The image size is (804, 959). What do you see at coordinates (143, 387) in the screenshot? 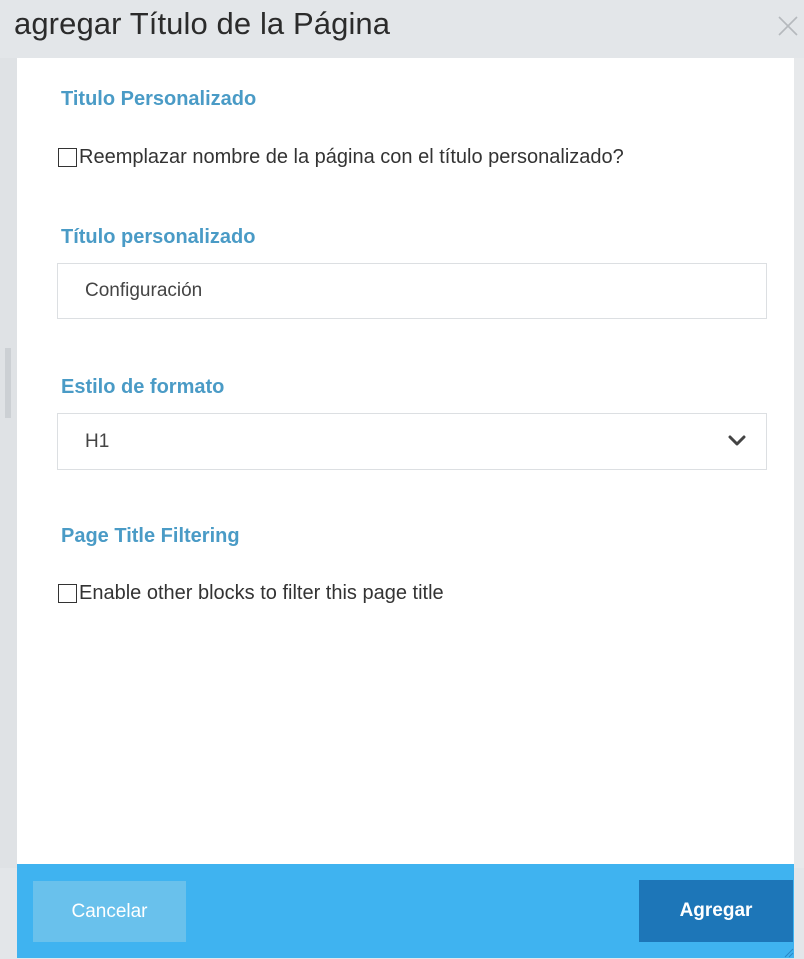
I see `format-style-label: Estilo de formato` at bounding box center [143, 387].